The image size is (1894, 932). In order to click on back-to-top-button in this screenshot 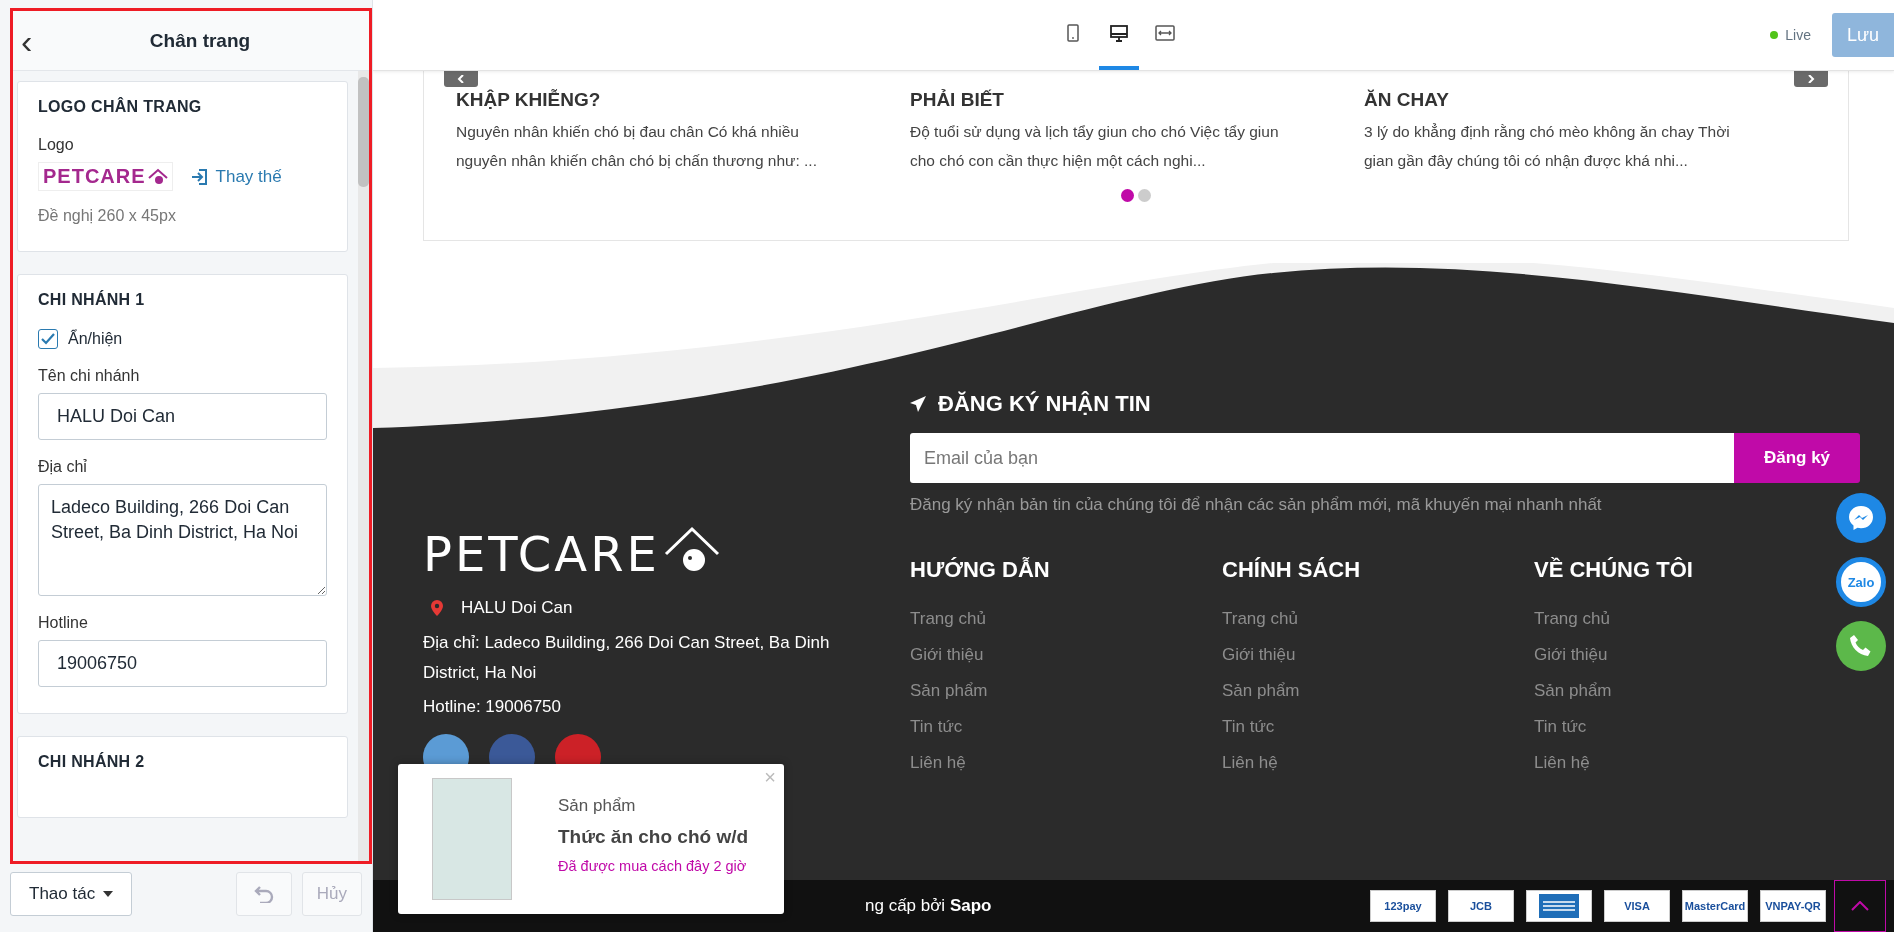, I will do `click(1860, 906)`.